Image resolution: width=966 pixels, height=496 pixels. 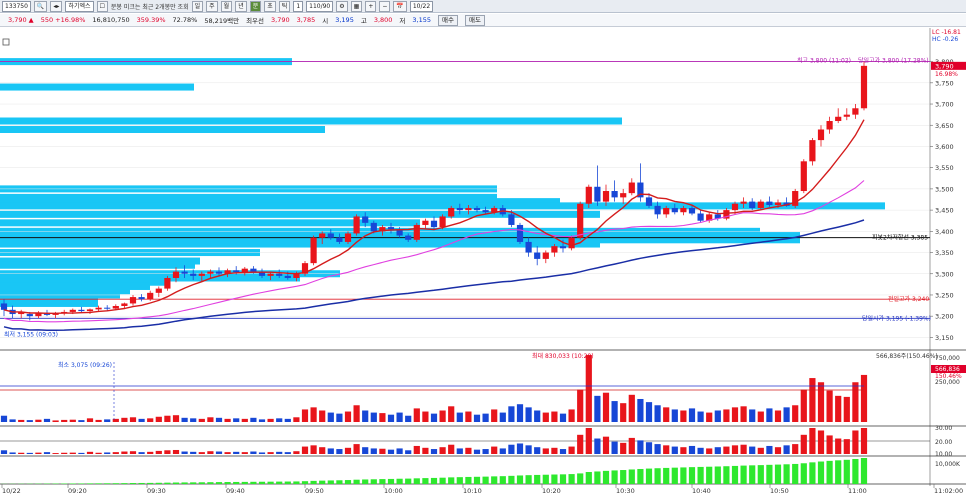 I want to click on low-label: 저, so click(x=402, y=21).